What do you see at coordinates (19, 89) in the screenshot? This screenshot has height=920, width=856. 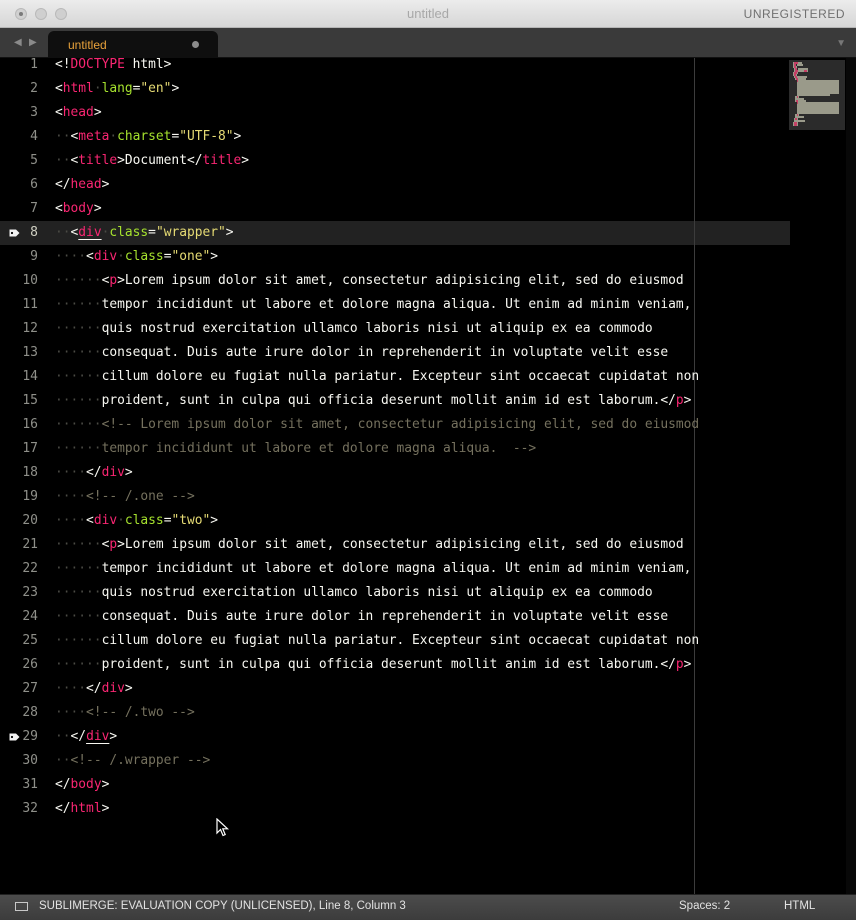 I see `line-number: 2` at bounding box center [19, 89].